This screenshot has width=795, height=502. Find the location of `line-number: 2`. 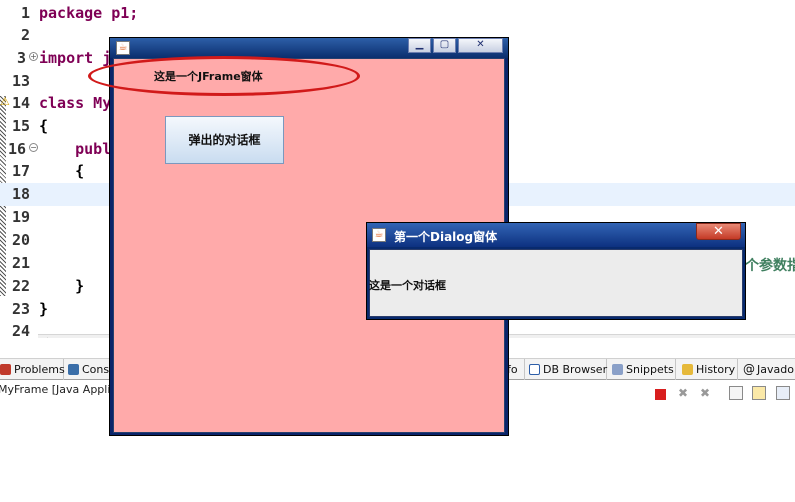

line-number: 2 is located at coordinates (25, 35).